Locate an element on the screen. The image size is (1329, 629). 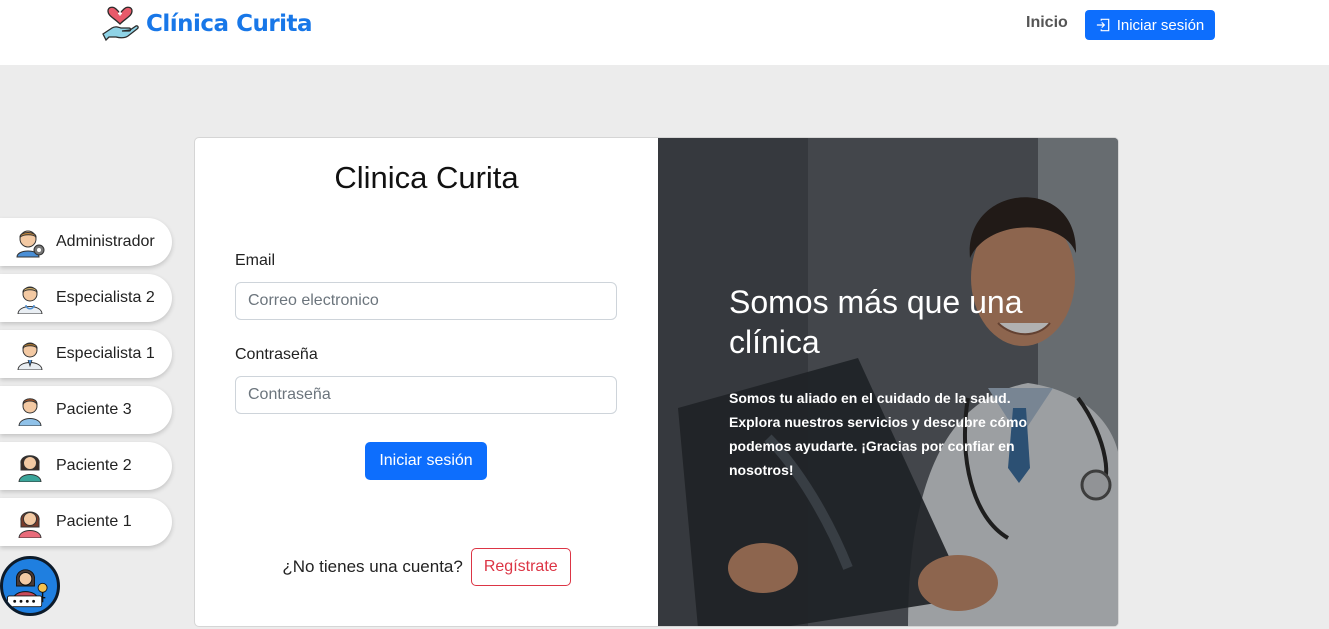
signup-button: Regístrate is located at coordinates (520, 567).